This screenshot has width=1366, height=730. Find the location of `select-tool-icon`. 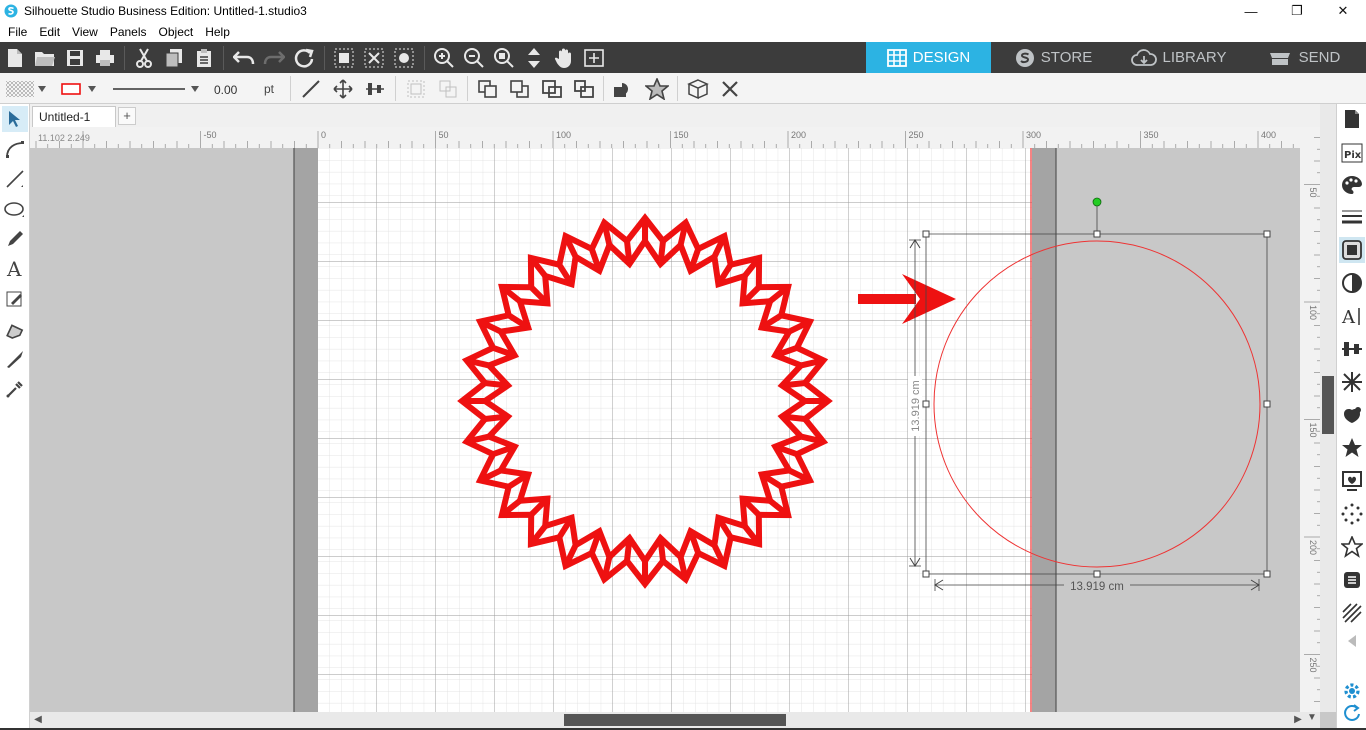

select-tool-icon is located at coordinates (15, 119).